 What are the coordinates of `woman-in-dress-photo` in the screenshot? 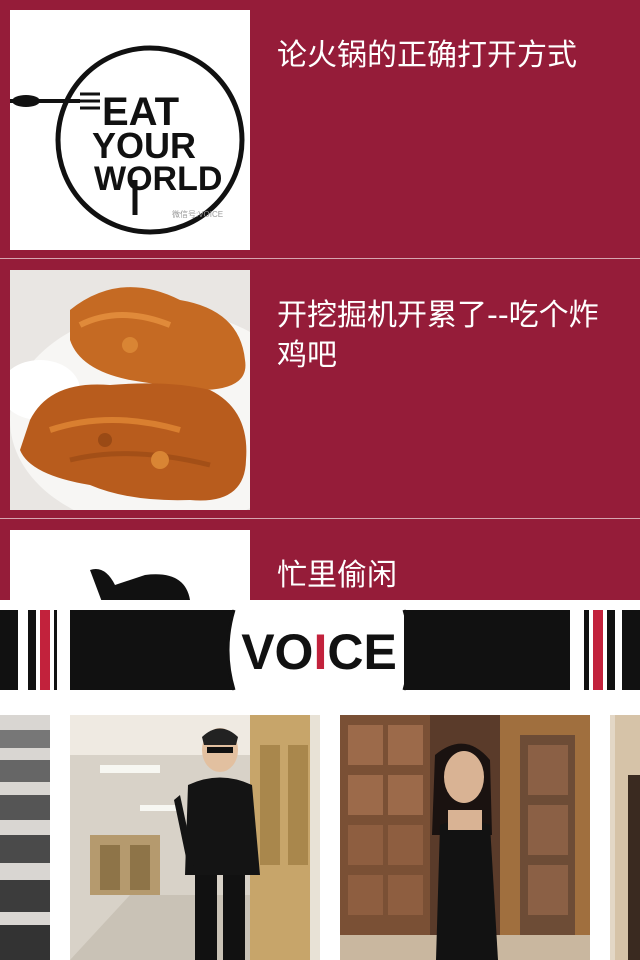 It's located at (465, 837).